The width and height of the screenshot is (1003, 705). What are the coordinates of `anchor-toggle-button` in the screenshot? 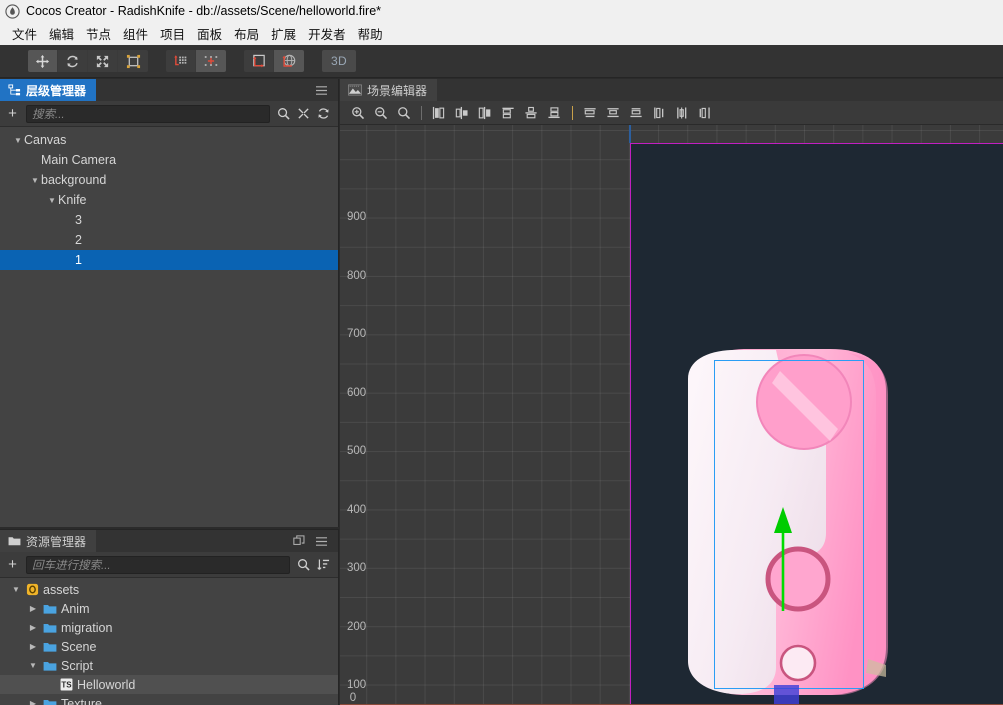 It's located at (211, 61).